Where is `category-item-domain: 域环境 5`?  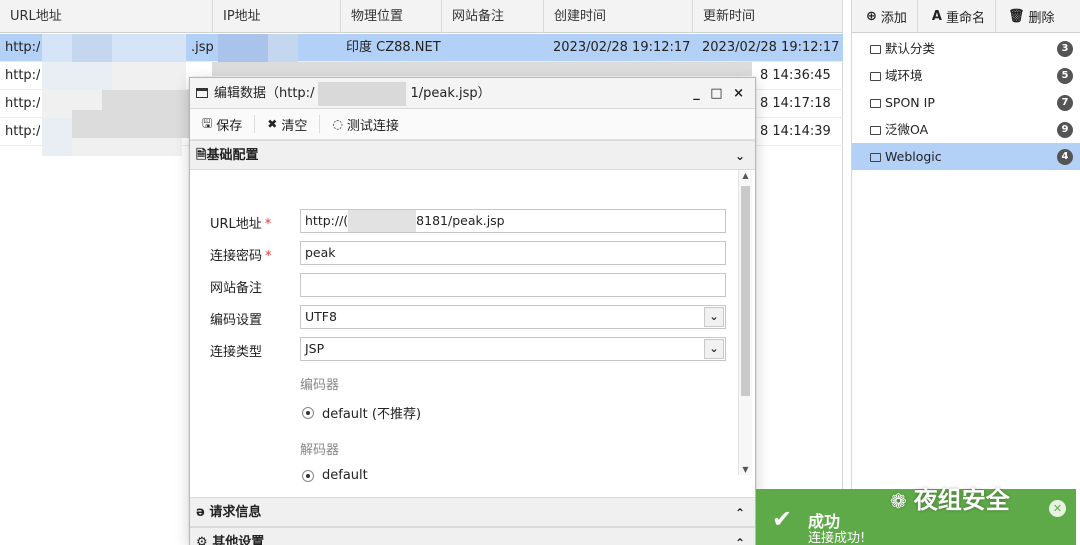 category-item-domain: 域环境 5 is located at coordinates (966, 75).